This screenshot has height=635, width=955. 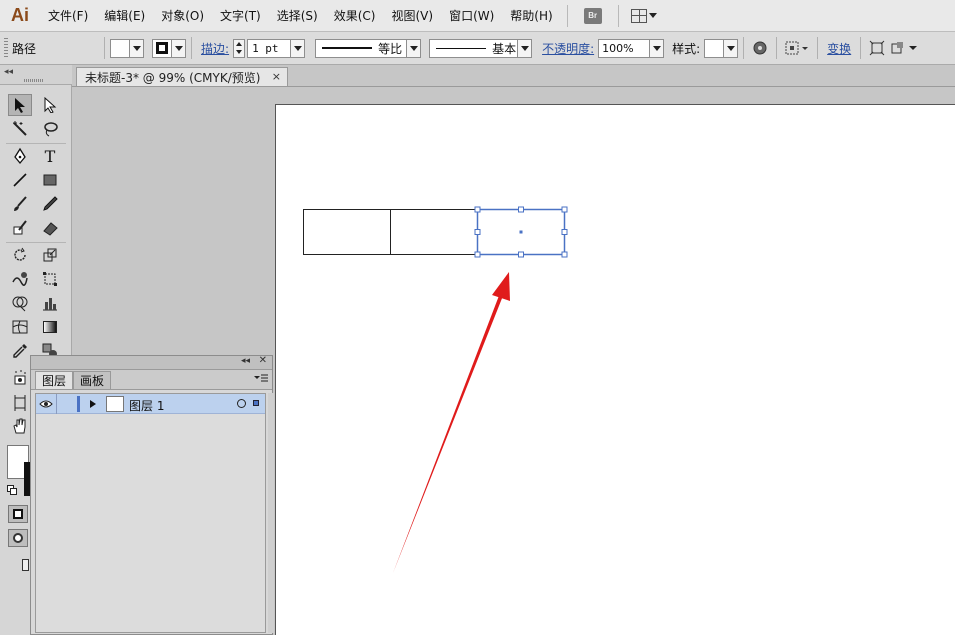 What do you see at coordinates (531, 16) in the screenshot?
I see `menu-help: 帮助(H)` at bounding box center [531, 16].